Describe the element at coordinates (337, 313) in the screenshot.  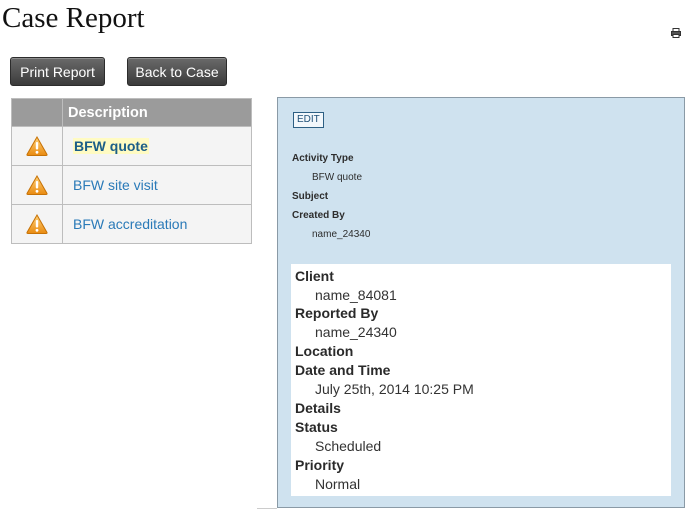
I see `reported-by-label: Reported By` at that location.